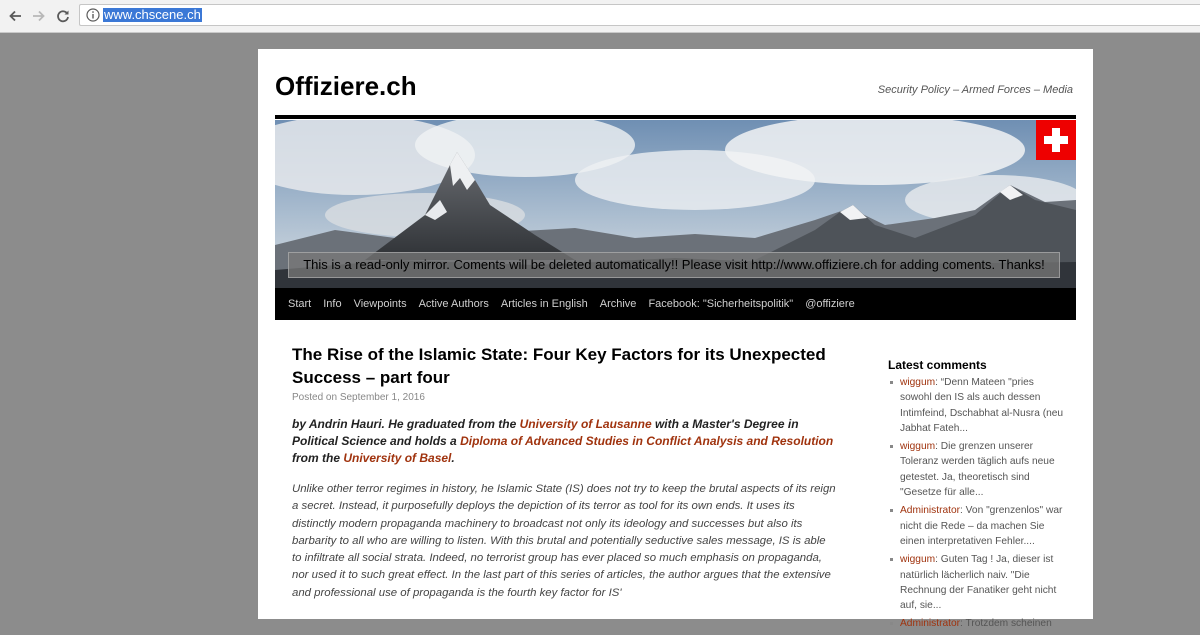 This screenshot has height=635, width=1200. What do you see at coordinates (152, 15) in the screenshot?
I see `url-text: www.chscene.ch` at bounding box center [152, 15].